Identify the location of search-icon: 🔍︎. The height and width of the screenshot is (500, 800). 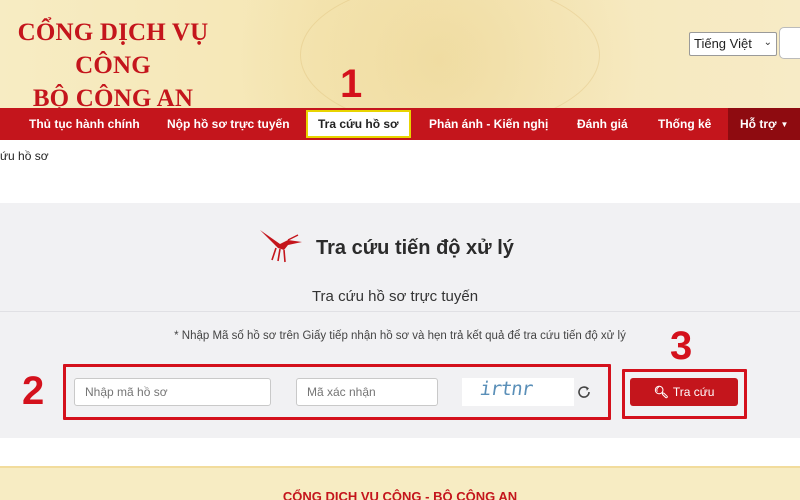
(661, 392).